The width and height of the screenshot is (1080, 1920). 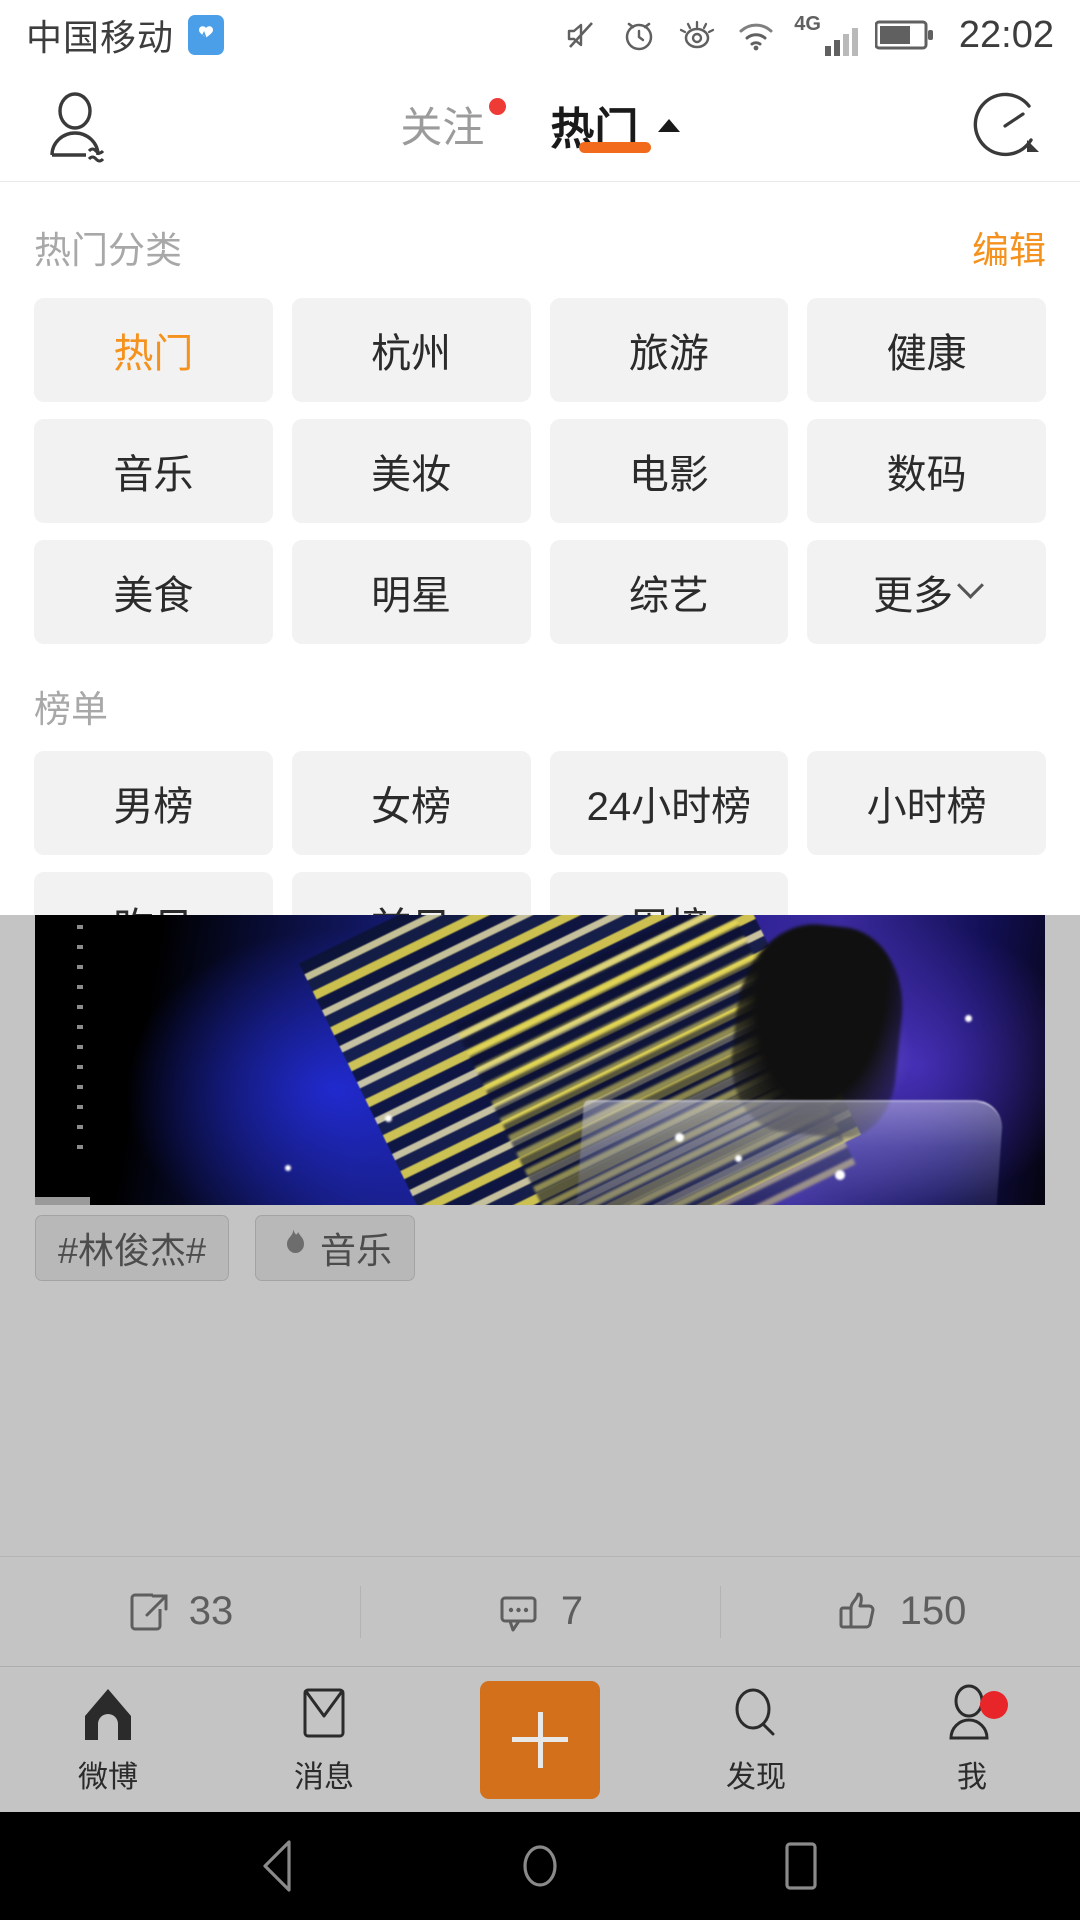 I want to click on back-triangle-icon, so click(x=279, y=1866).